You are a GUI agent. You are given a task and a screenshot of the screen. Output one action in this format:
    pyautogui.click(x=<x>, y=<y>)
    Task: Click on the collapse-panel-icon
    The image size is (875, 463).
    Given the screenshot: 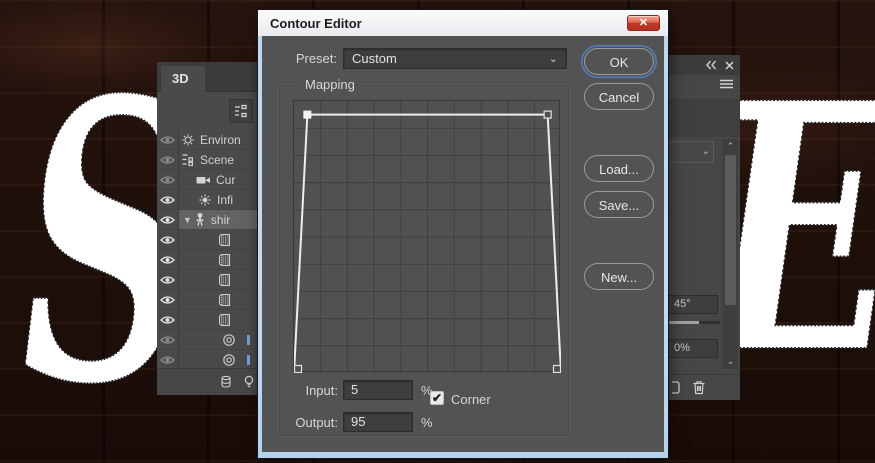 What is the action you would take?
    pyautogui.click(x=711, y=65)
    